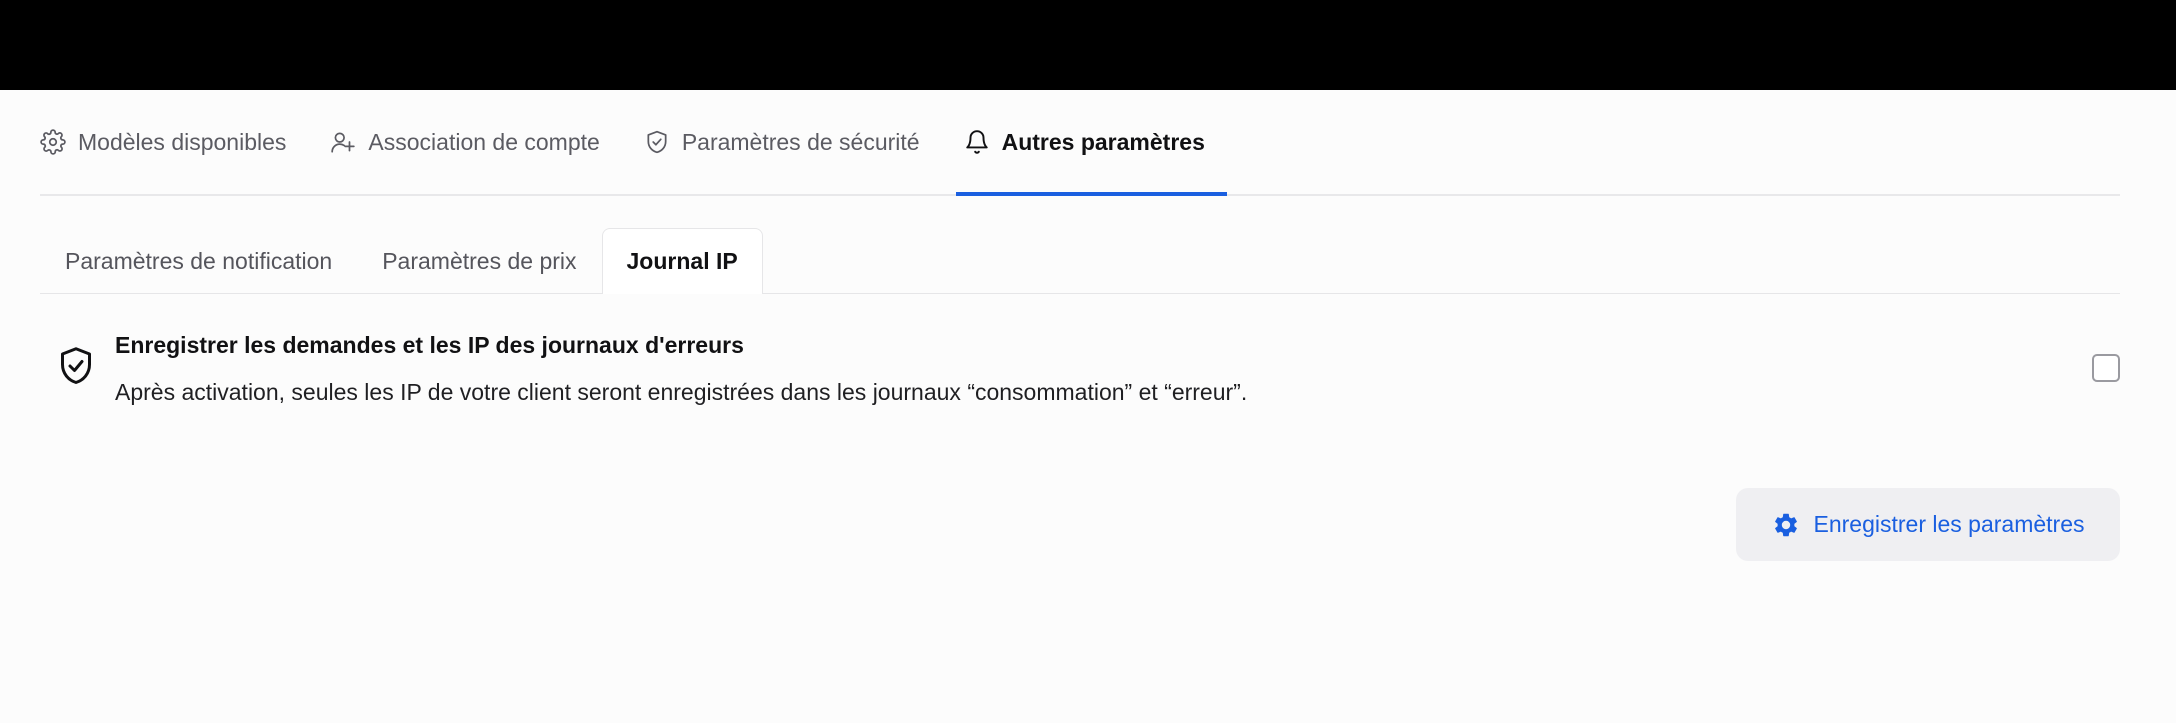 Image resolution: width=2176 pixels, height=723 pixels. What do you see at coordinates (484, 141) in the screenshot?
I see `tab-label: Association de compte` at bounding box center [484, 141].